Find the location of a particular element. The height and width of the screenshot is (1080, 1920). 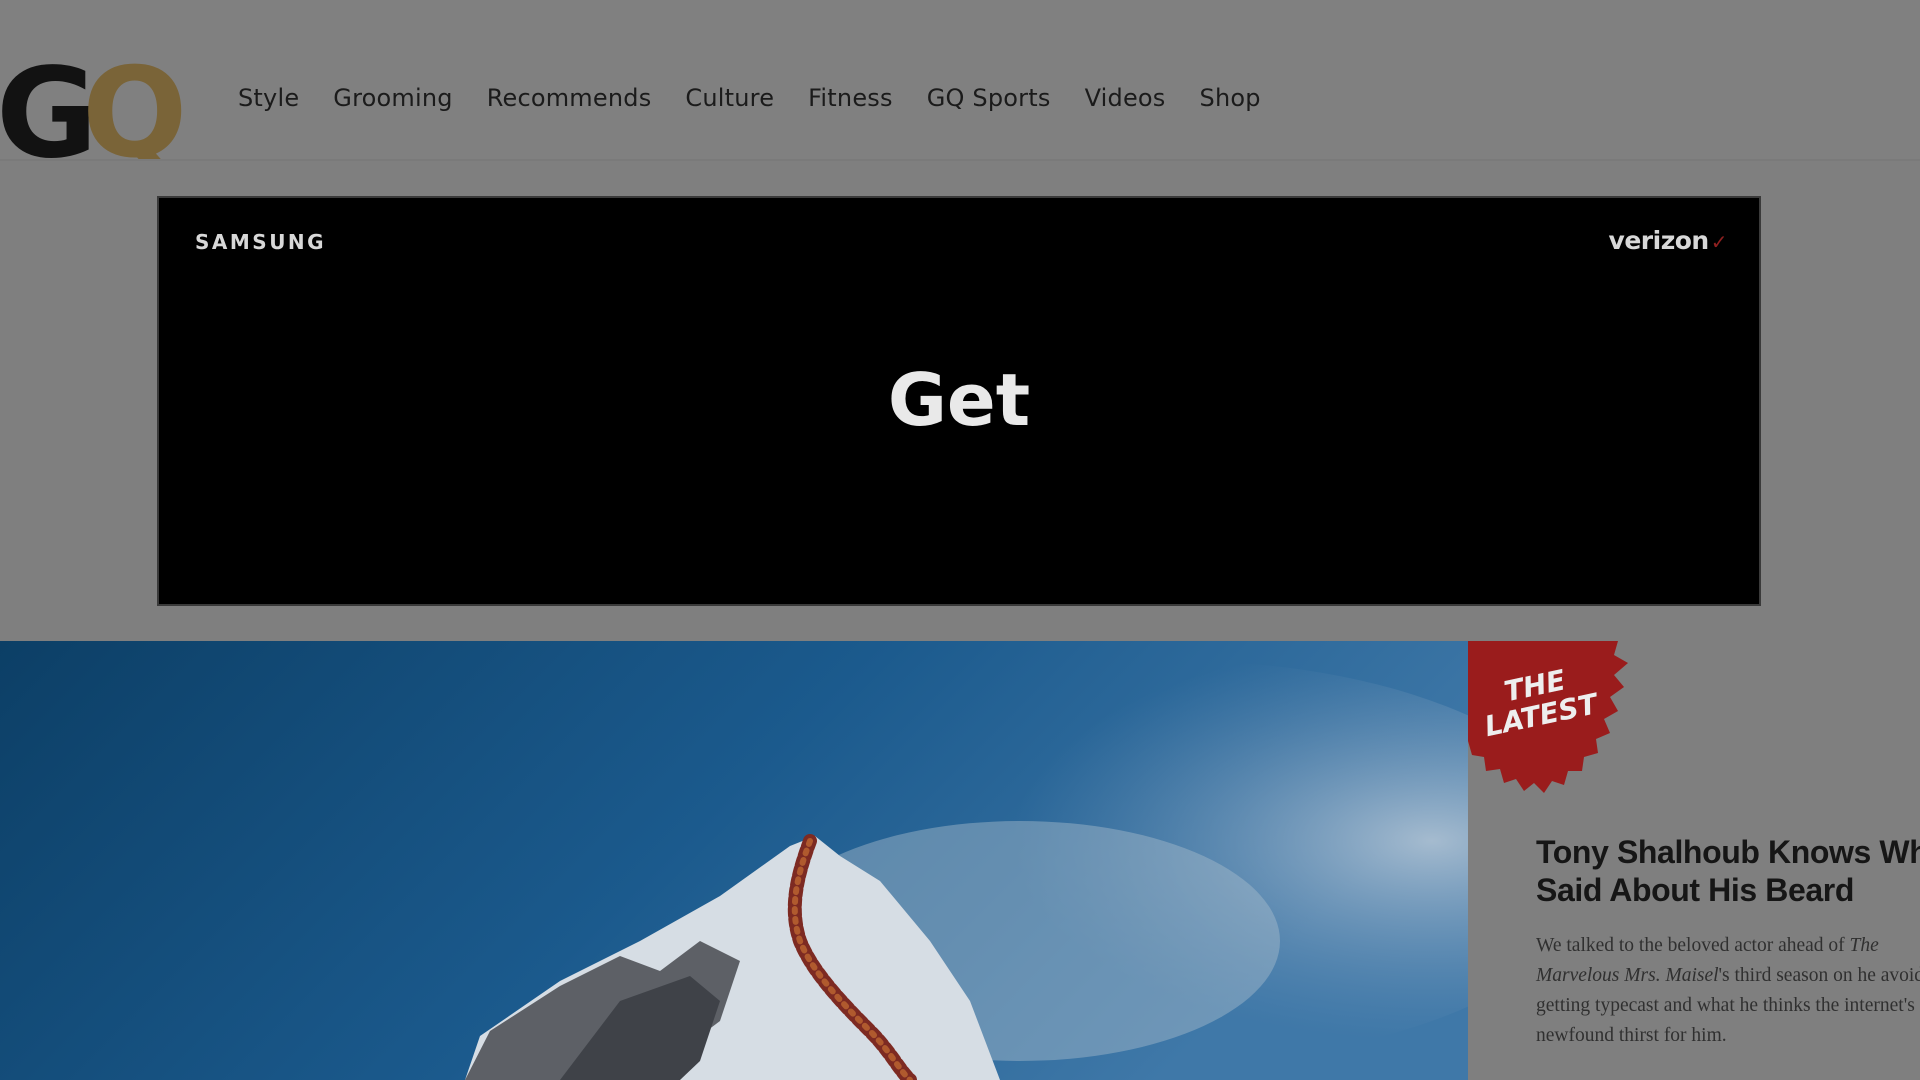

ad-brand-logo: SAMSUNG is located at coordinates (261, 242).